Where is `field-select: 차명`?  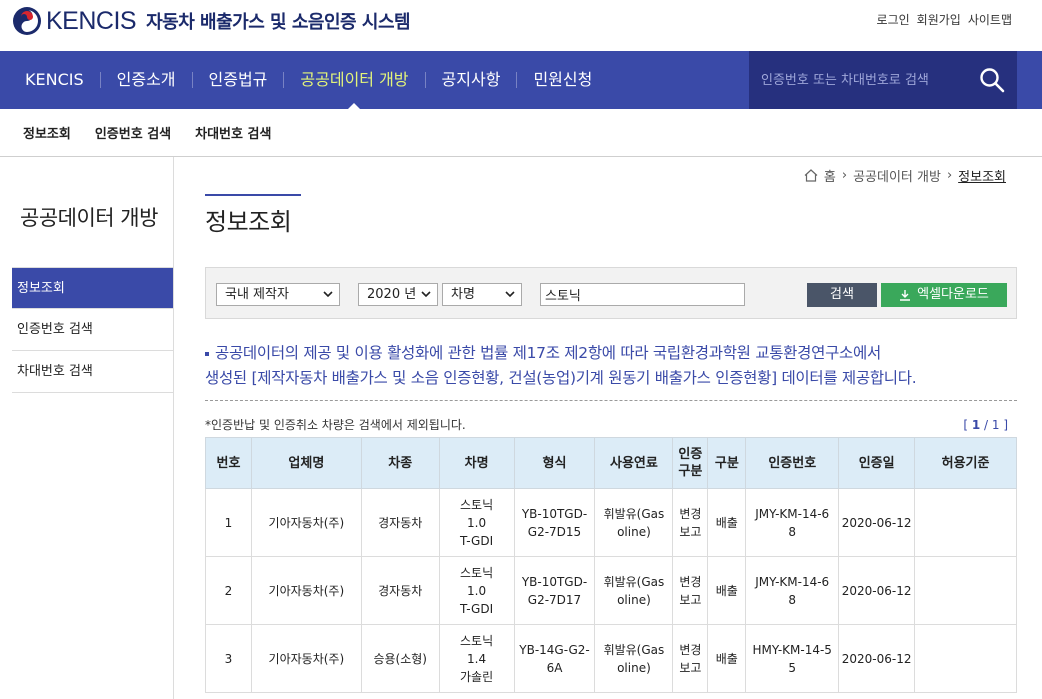 field-select: 차명 is located at coordinates (482, 294).